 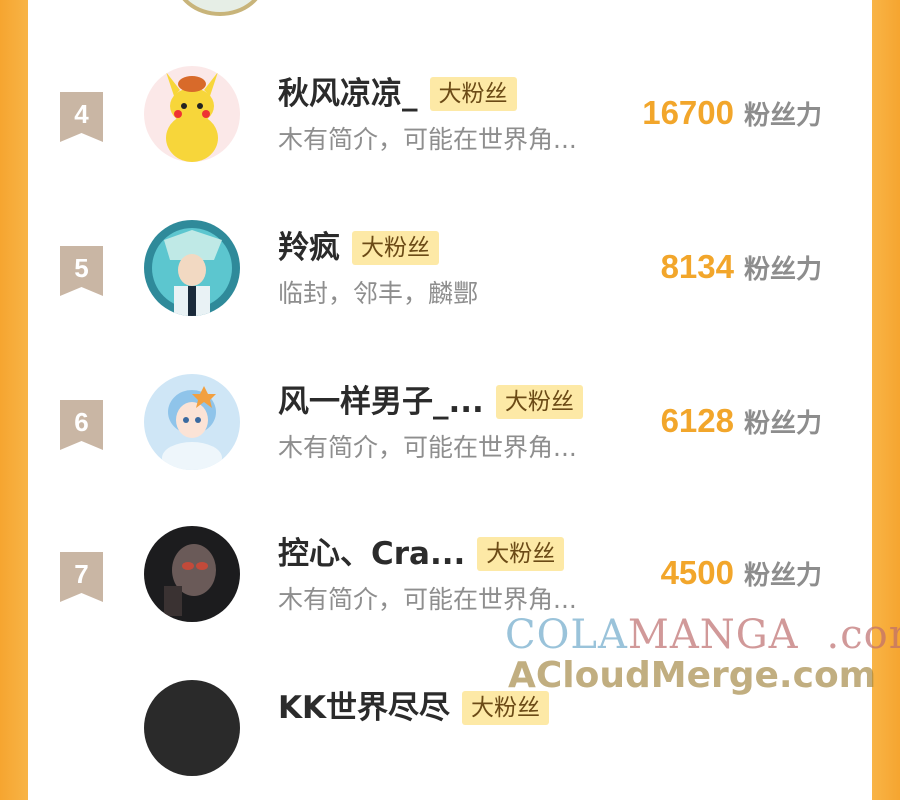 I want to click on rank-badge: 4, so click(x=81, y=117).